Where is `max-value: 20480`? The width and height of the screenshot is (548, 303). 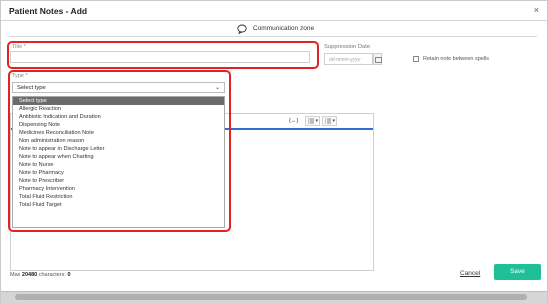
max-value: 20480 is located at coordinates (29, 275).